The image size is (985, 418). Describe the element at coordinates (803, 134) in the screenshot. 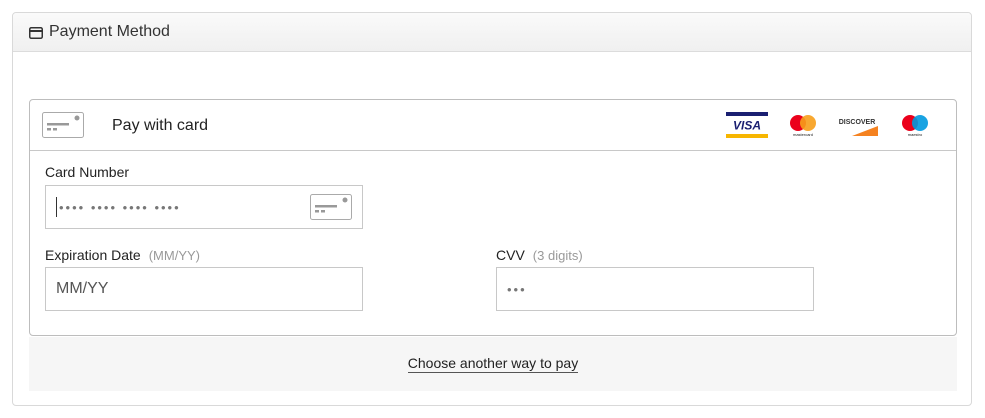

I see `svg-text: mastercard` at that location.